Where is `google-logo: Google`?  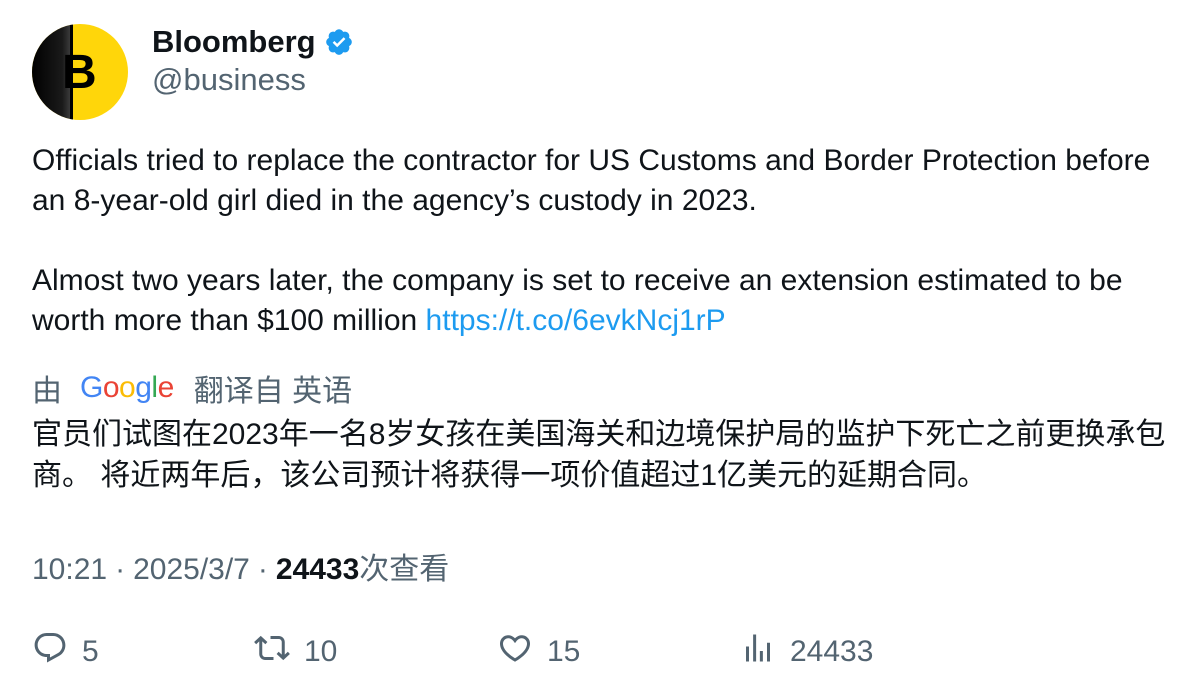 google-logo: Google is located at coordinates (127, 387).